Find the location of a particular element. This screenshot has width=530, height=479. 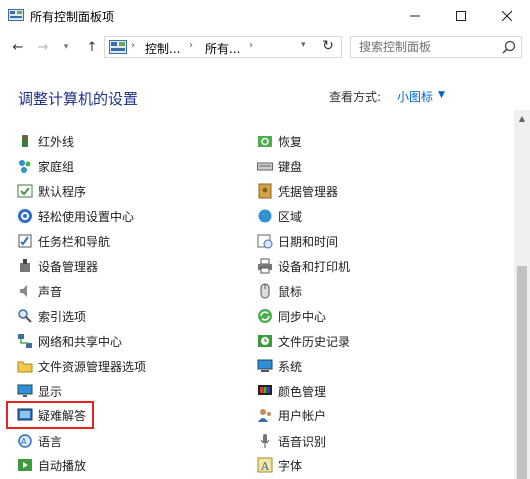

printer-icon is located at coordinates (265, 266).